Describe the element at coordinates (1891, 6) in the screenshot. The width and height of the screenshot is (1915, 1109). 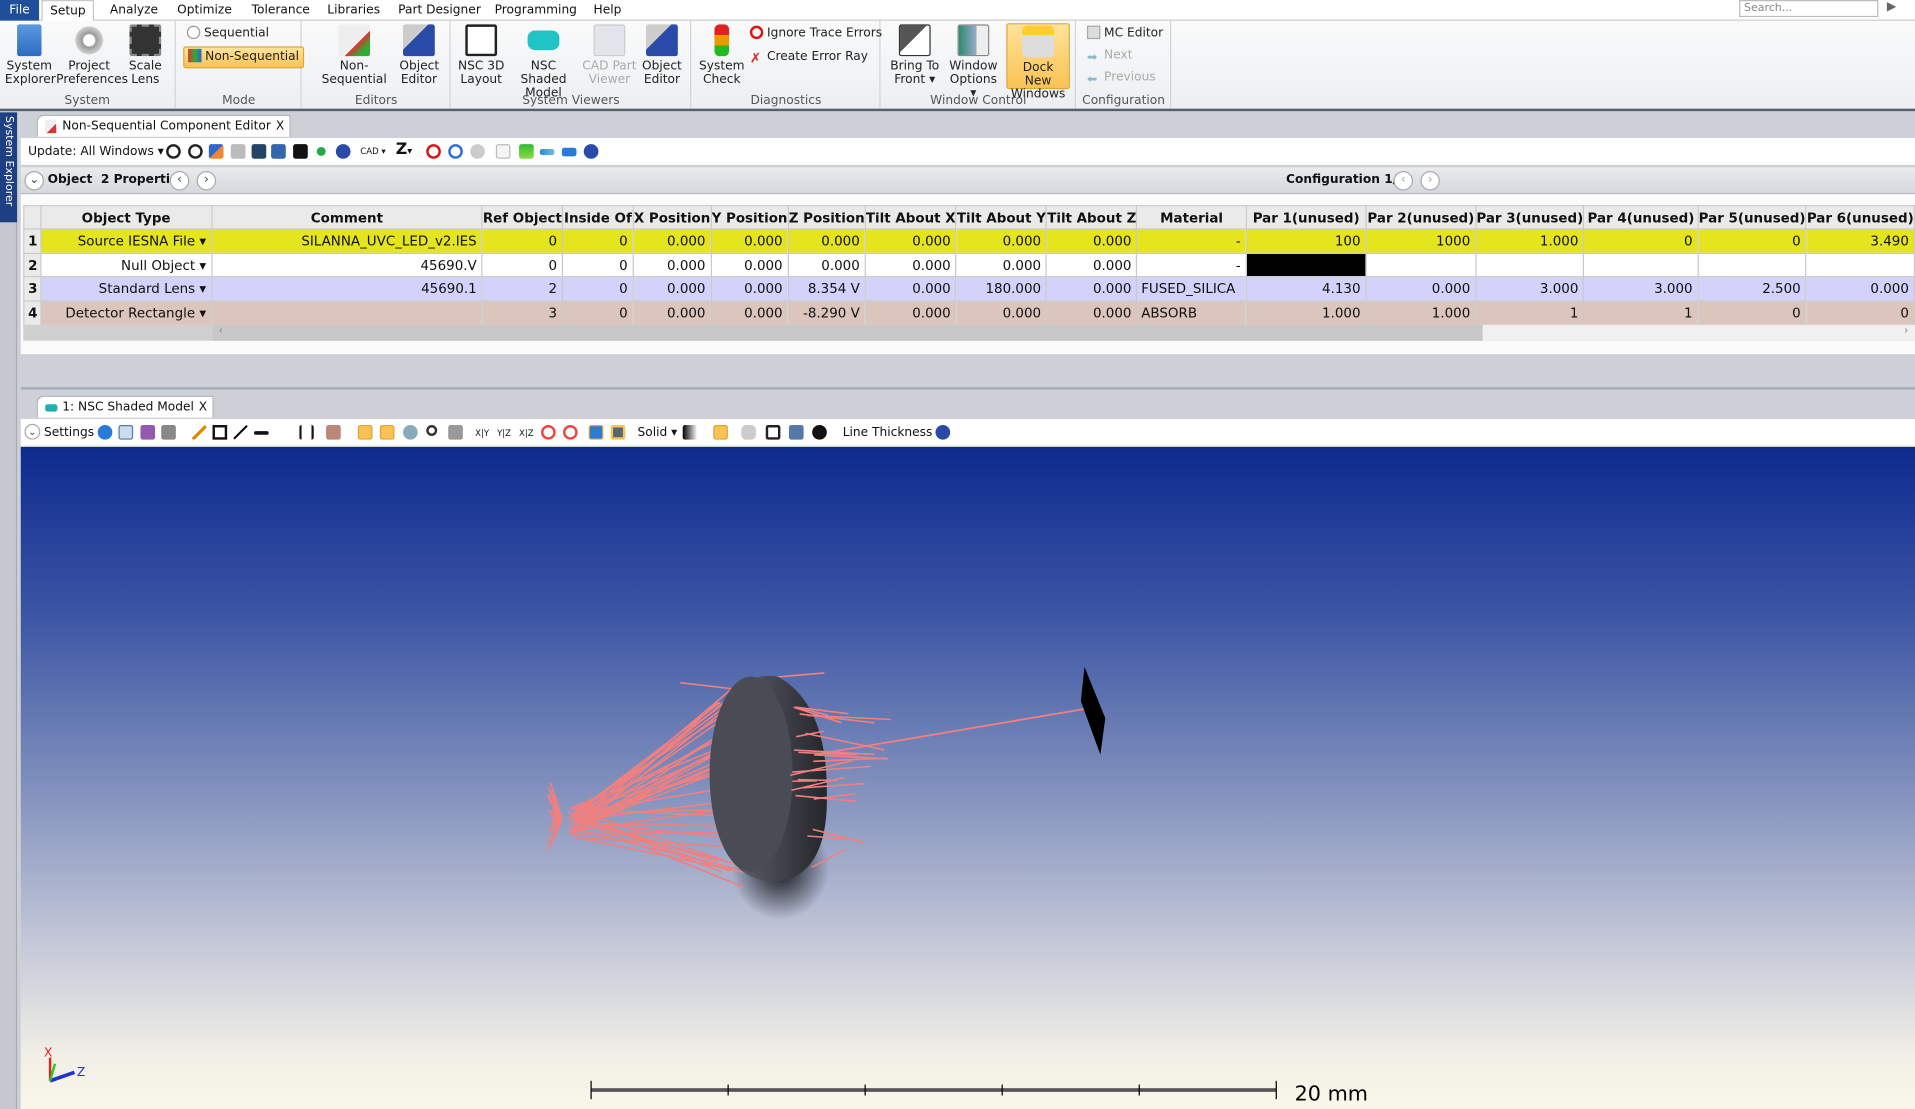
I see `search-go-icon: ▶` at that location.